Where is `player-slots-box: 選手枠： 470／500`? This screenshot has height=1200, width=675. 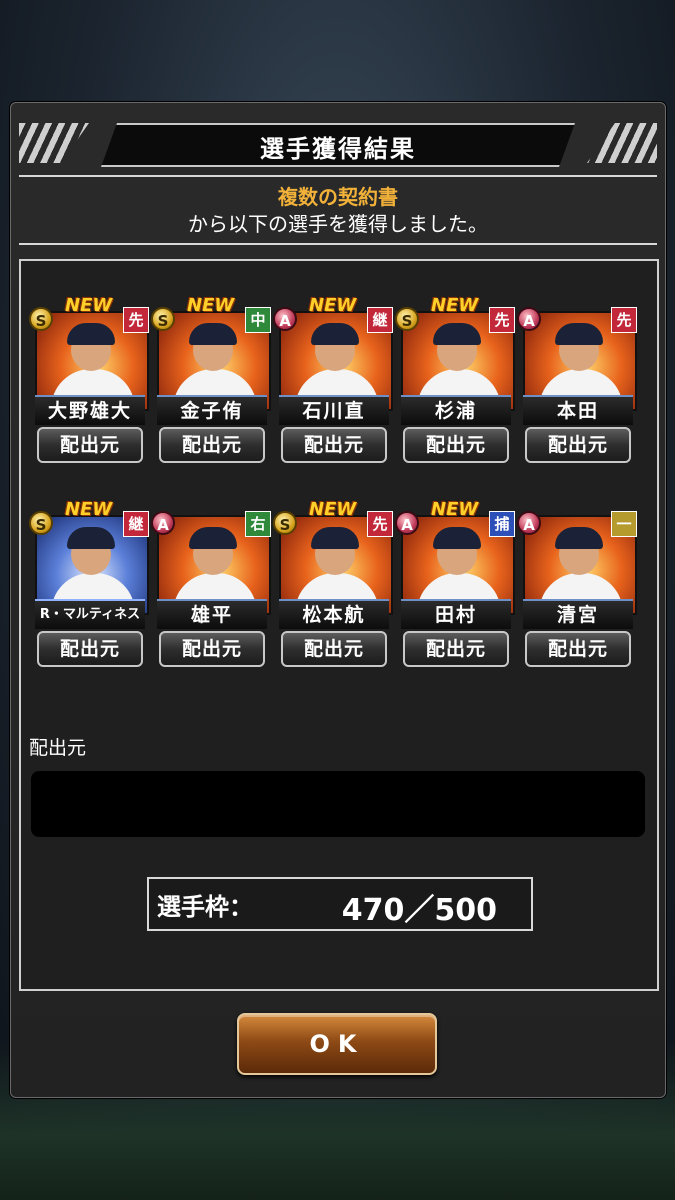
player-slots-box: 選手枠： 470／500 is located at coordinates (340, 904).